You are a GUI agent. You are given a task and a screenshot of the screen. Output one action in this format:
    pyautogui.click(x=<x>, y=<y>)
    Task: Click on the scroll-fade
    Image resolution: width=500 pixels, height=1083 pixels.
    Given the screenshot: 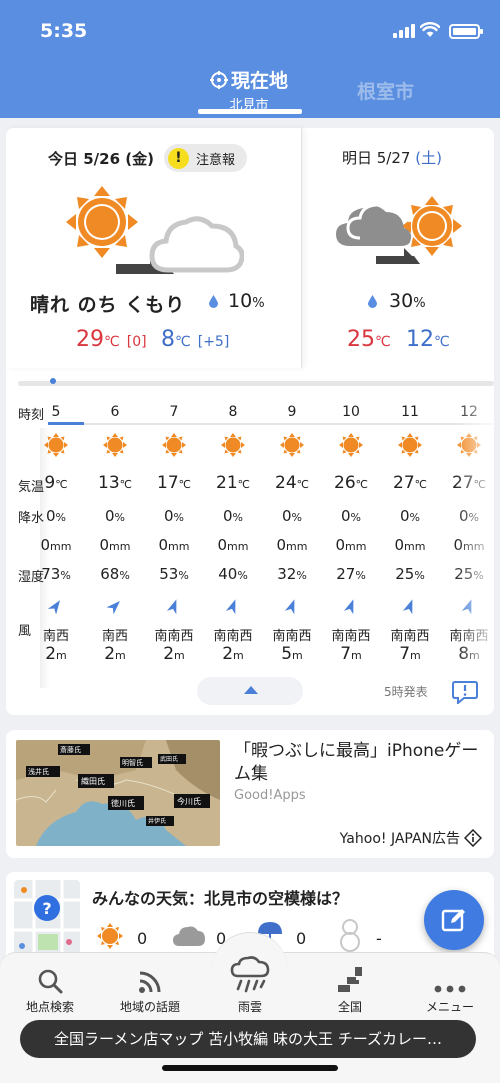 What is the action you would take?
    pyautogui.click(x=474, y=545)
    